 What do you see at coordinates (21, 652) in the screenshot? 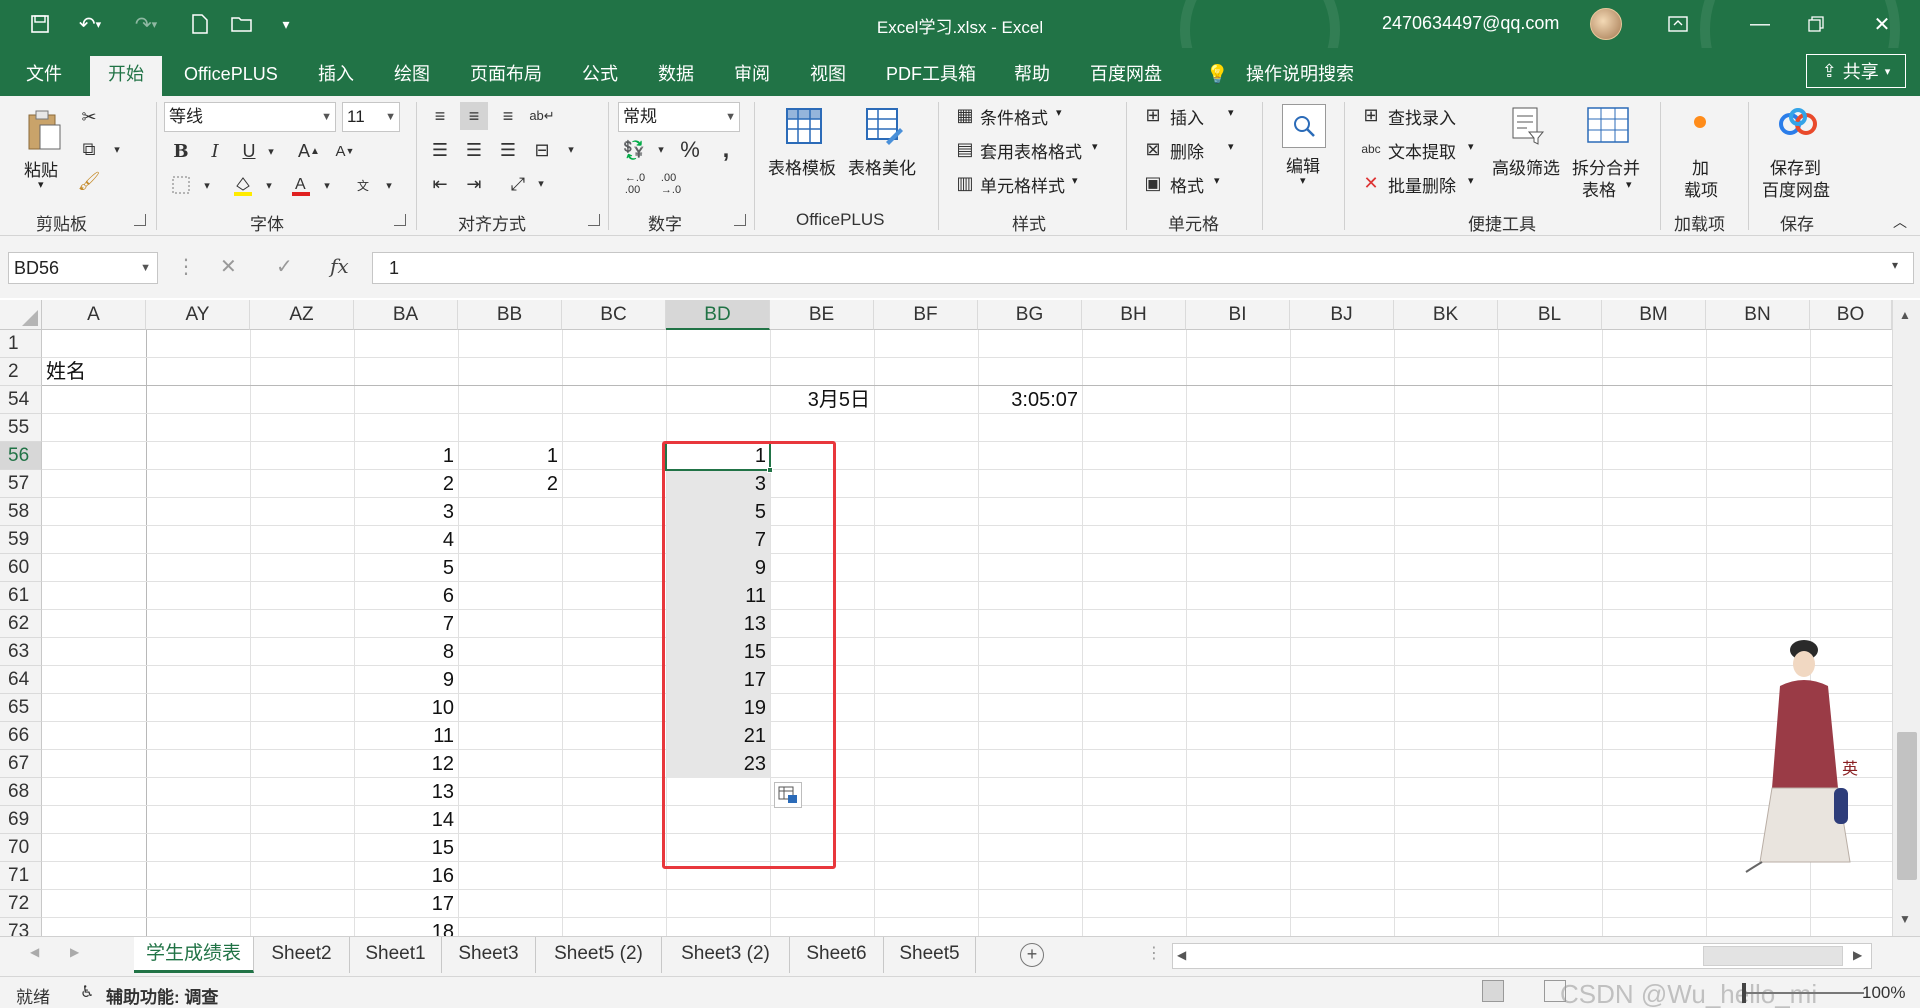
I see `row-header: 63` at bounding box center [21, 652].